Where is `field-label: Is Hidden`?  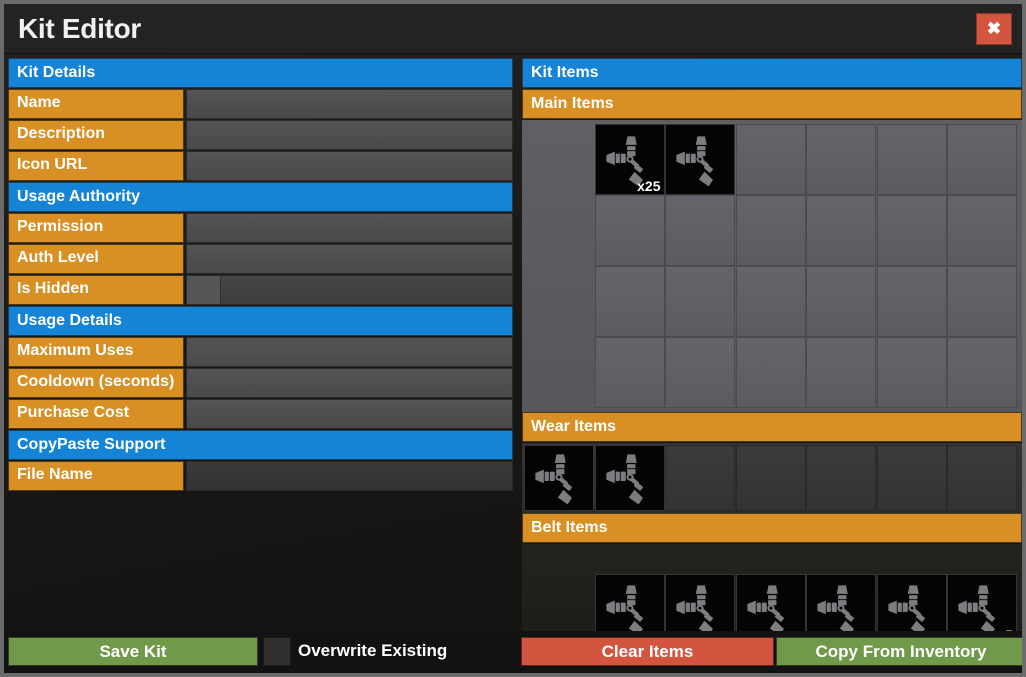 field-label: Is Hidden is located at coordinates (96, 290).